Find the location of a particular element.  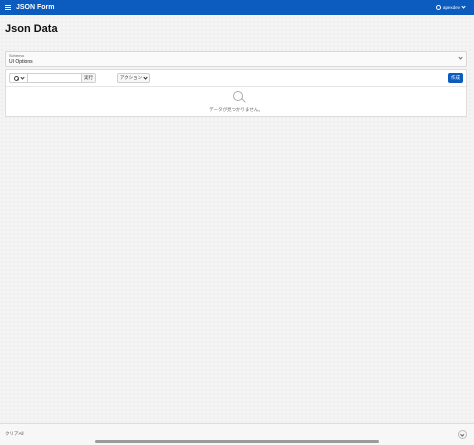

search-input is located at coordinates (54, 78).